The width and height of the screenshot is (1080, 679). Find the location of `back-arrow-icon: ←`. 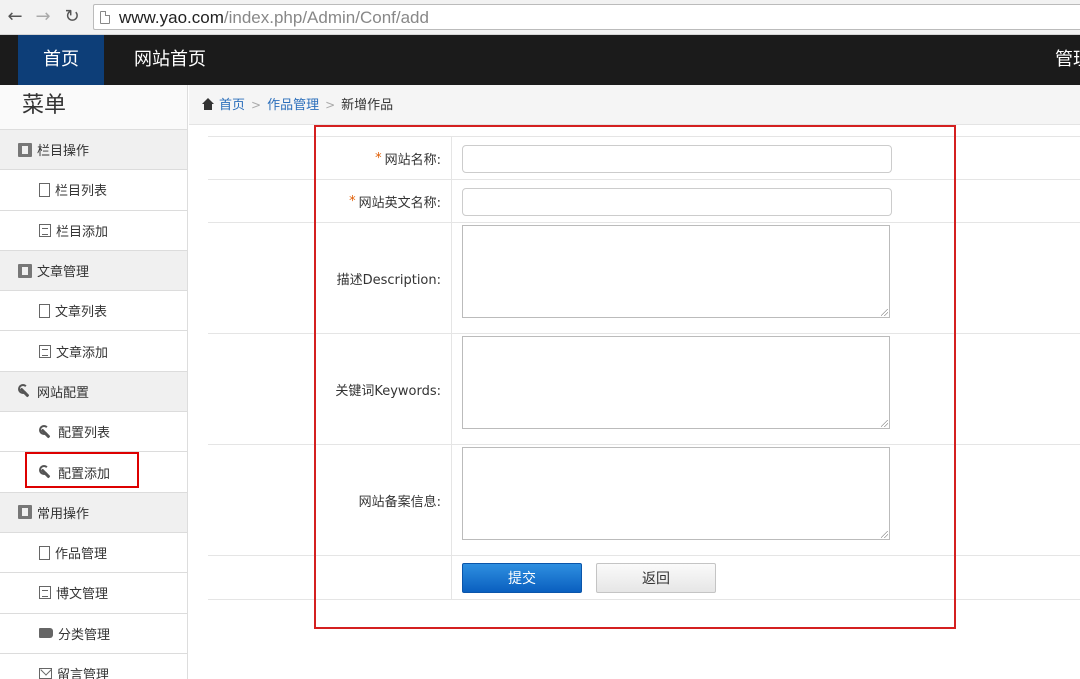

back-arrow-icon: ← is located at coordinates (15, 17).